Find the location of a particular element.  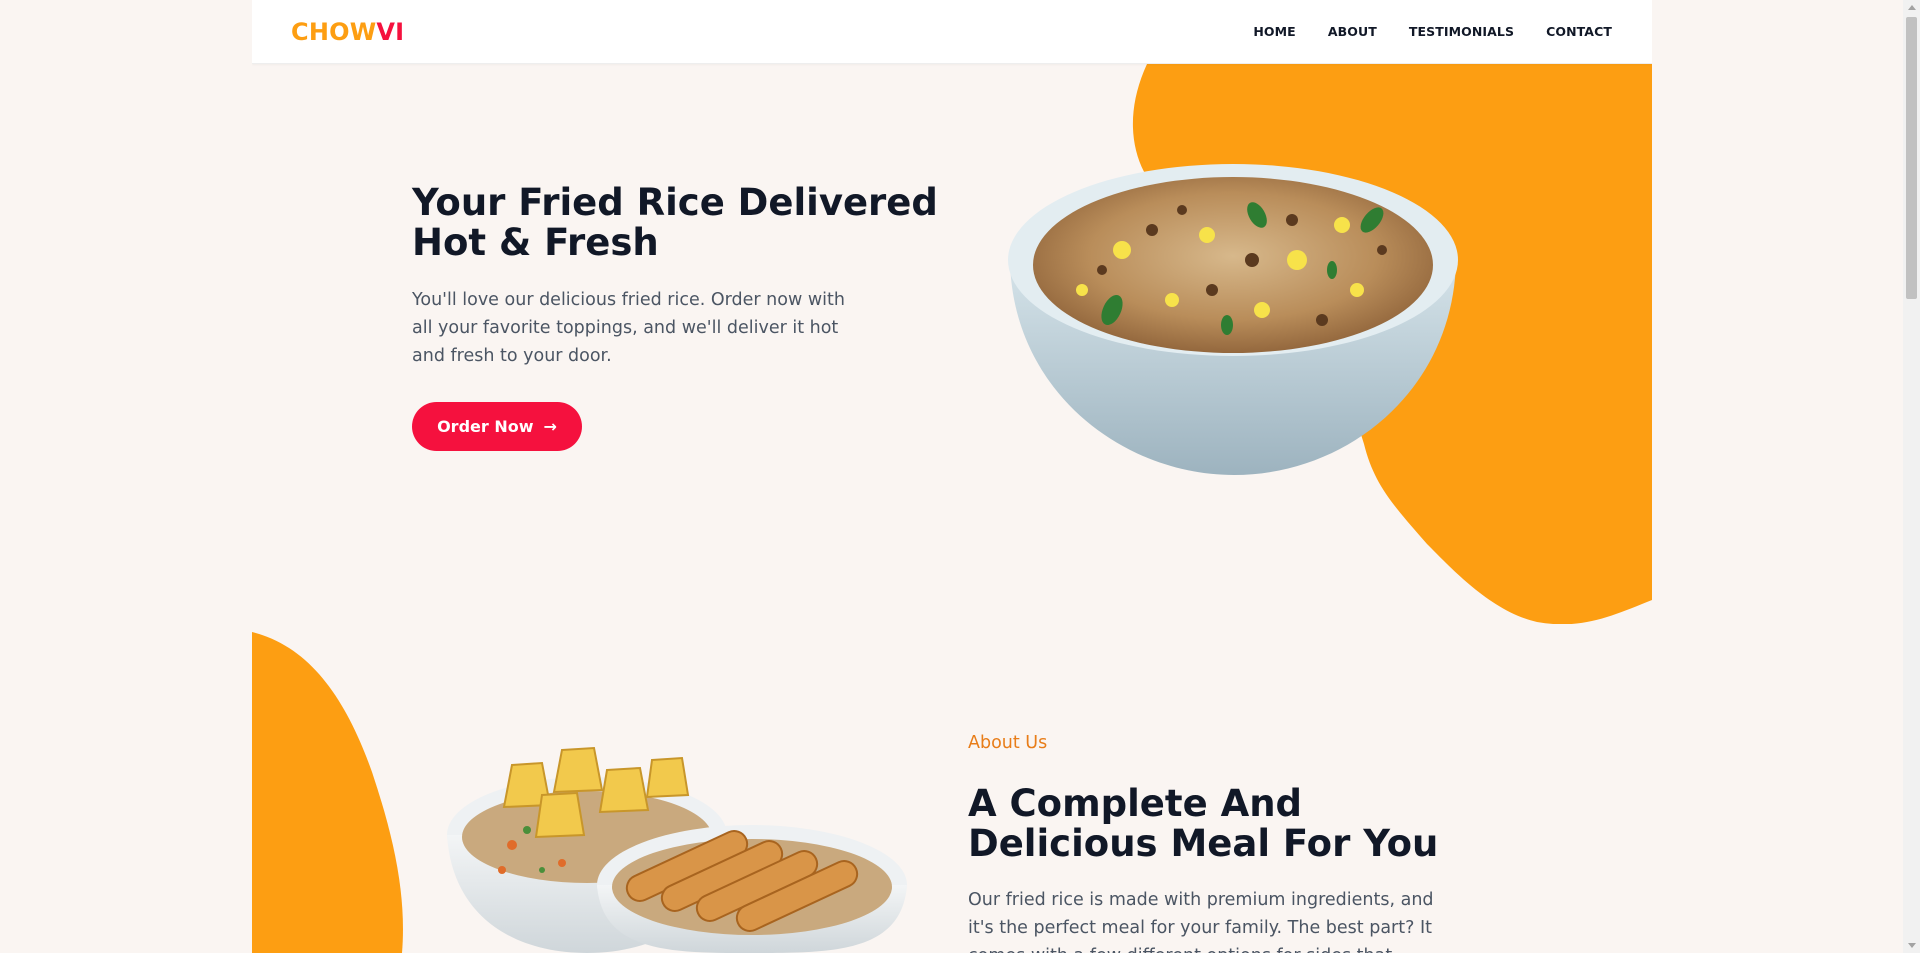

scroll-down-arrow-icon is located at coordinates (1912, 945).